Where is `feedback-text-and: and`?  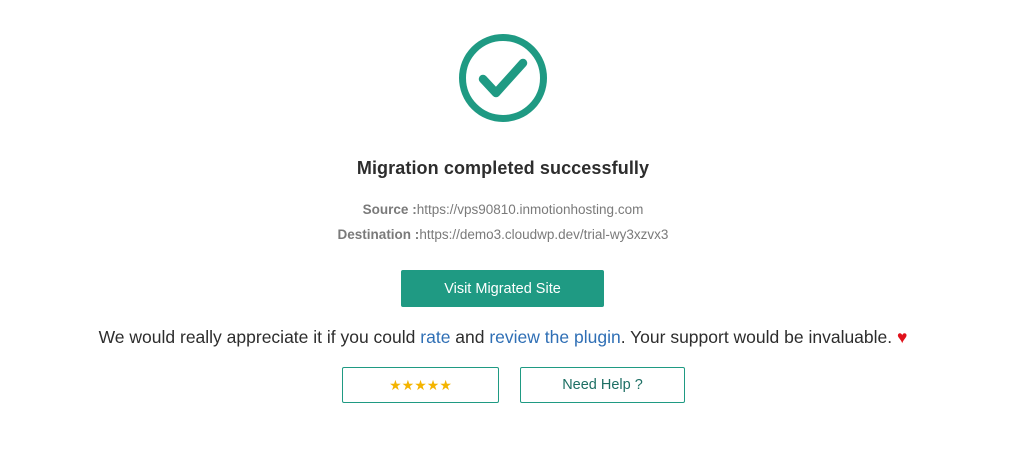 feedback-text-and: and is located at coordinates (470, 337).